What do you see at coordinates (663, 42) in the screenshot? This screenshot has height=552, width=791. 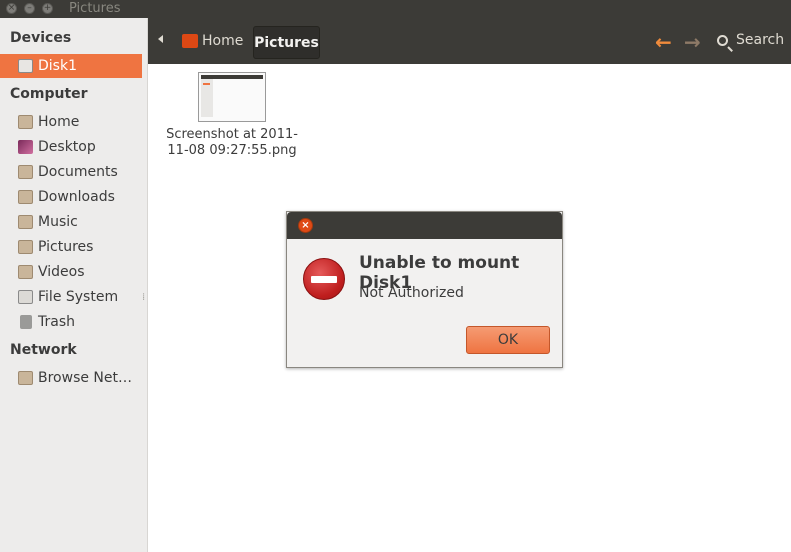 I see `back-arrow-icon: ←` at bounding box center [663, 42].